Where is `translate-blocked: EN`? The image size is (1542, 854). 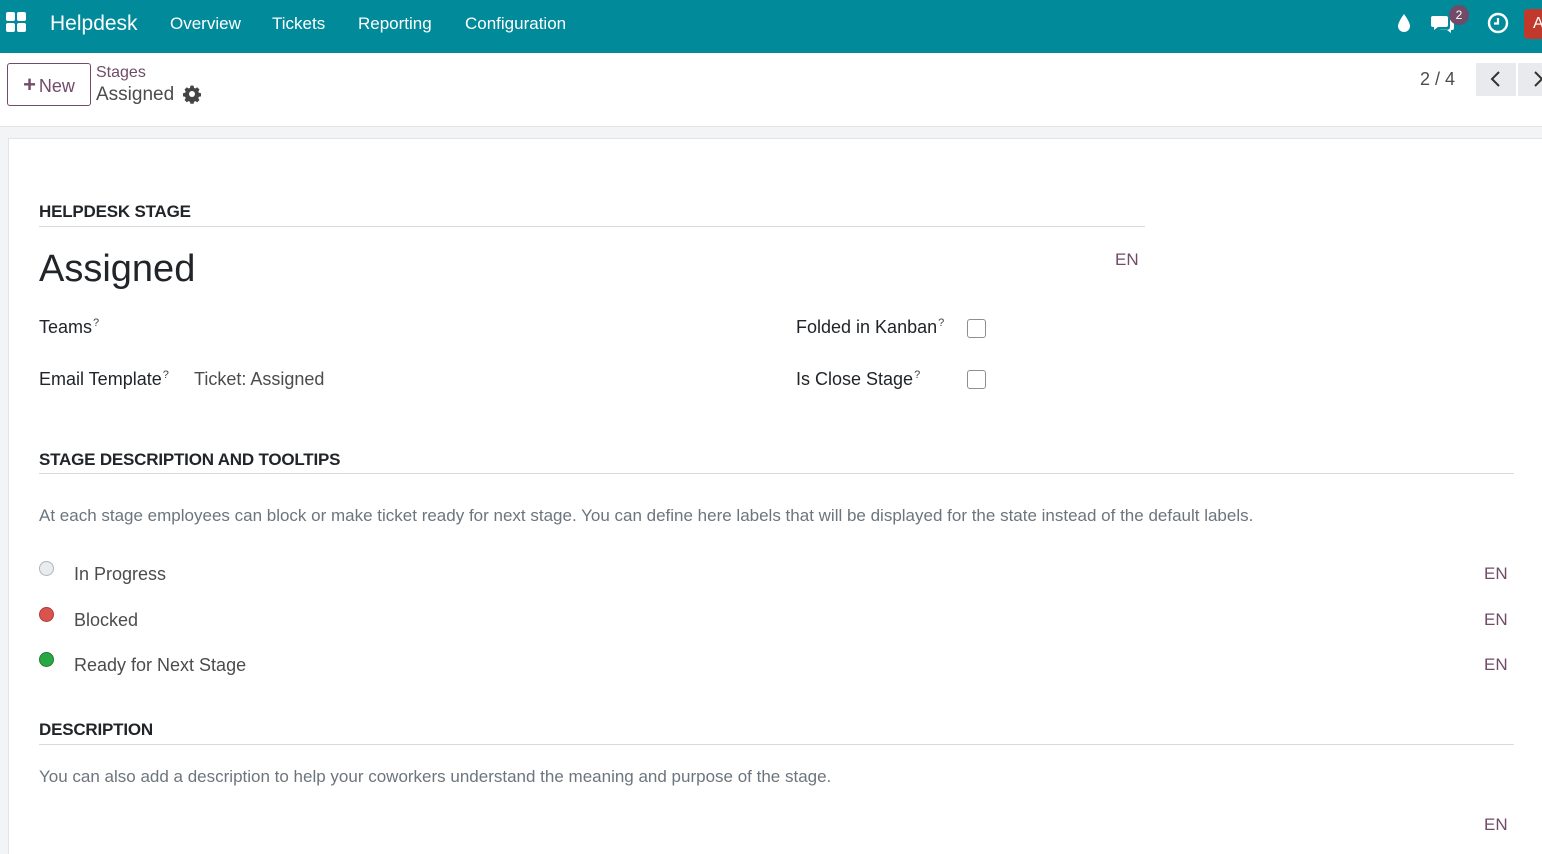
translate-blocked: EN is located at coordinates (1496, 620).